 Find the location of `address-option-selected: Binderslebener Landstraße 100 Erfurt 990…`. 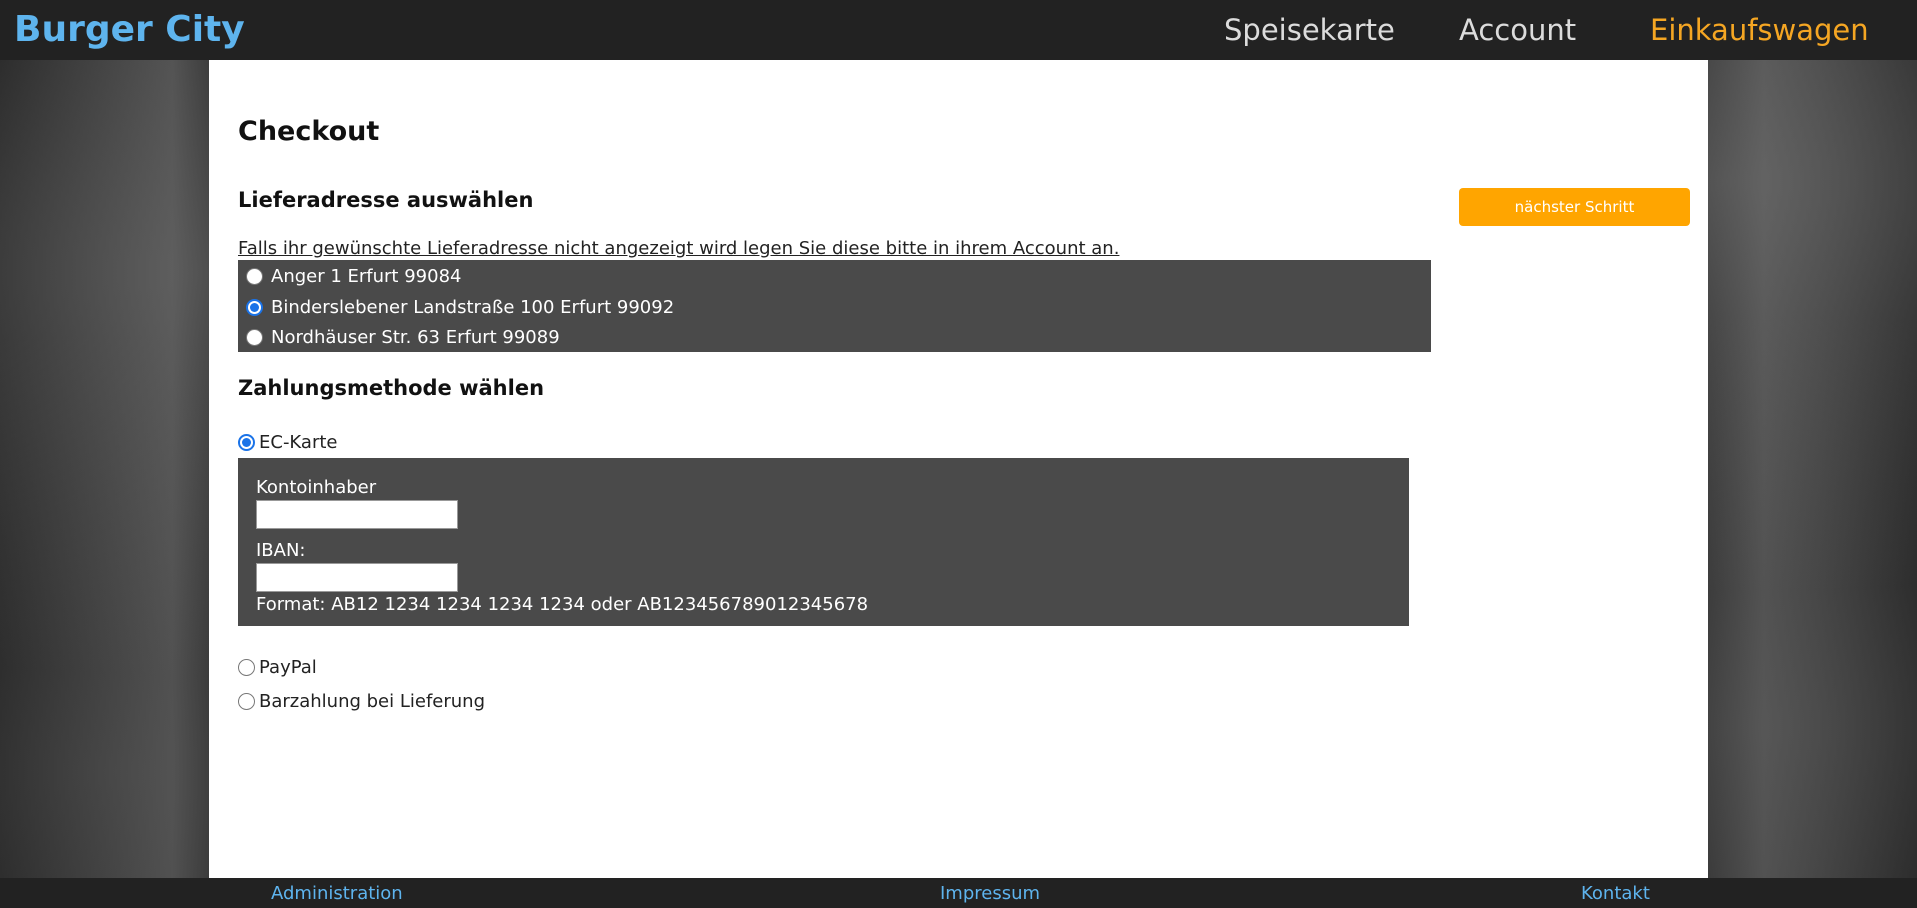

address-option-selected: Binderslebener Landstraße 100 Erfurt 990… is located at coordinates (460, 307).